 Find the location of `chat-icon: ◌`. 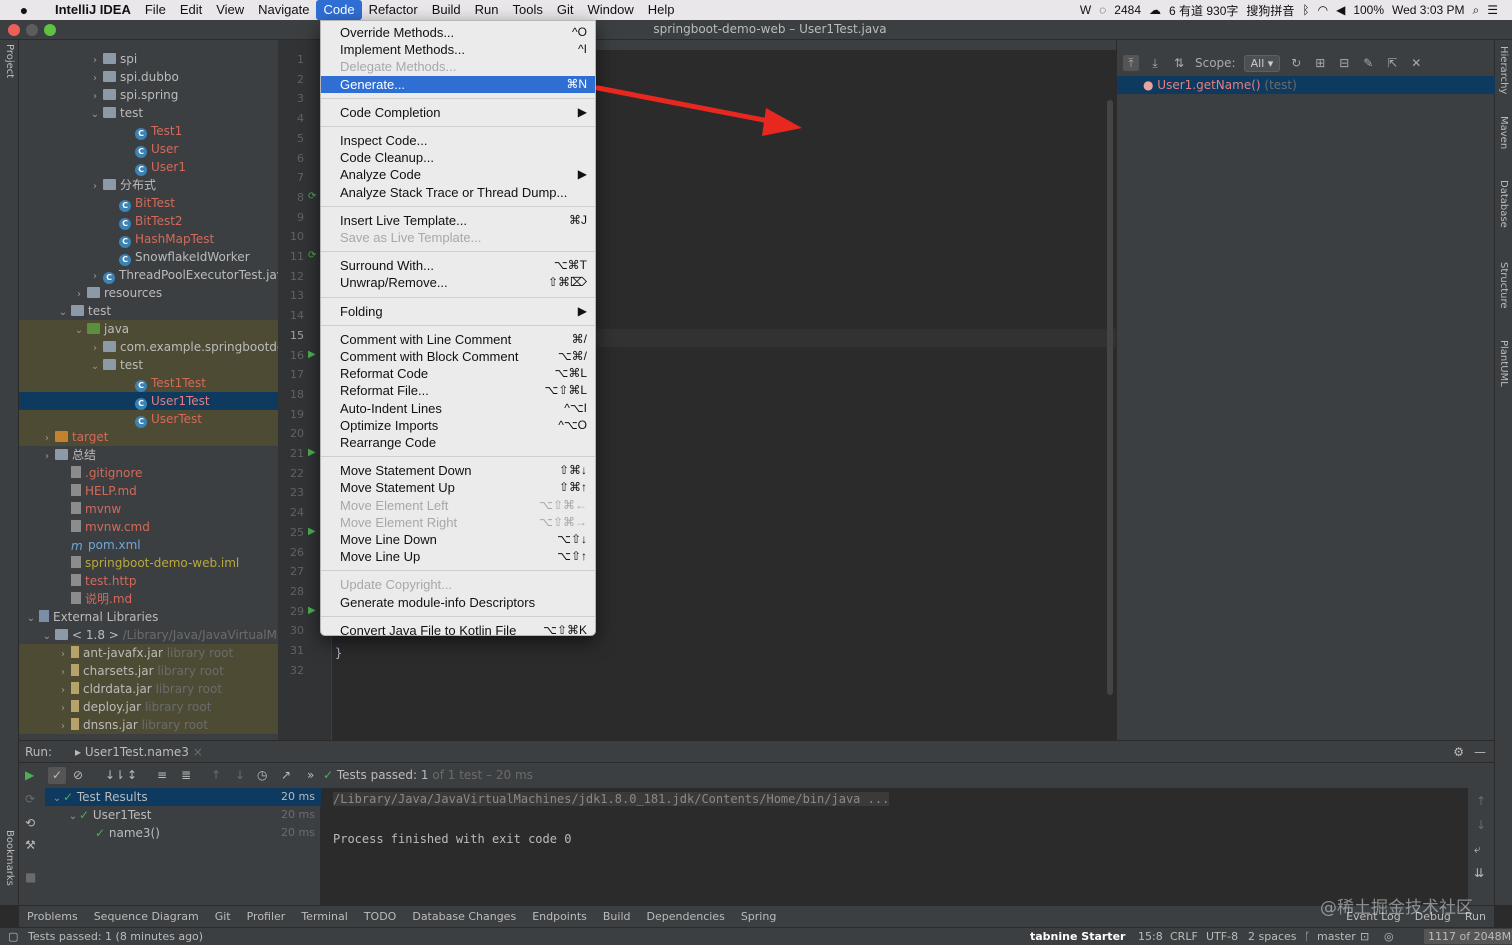

chat-icon: ◌ is located at coordinates (1102, 10).